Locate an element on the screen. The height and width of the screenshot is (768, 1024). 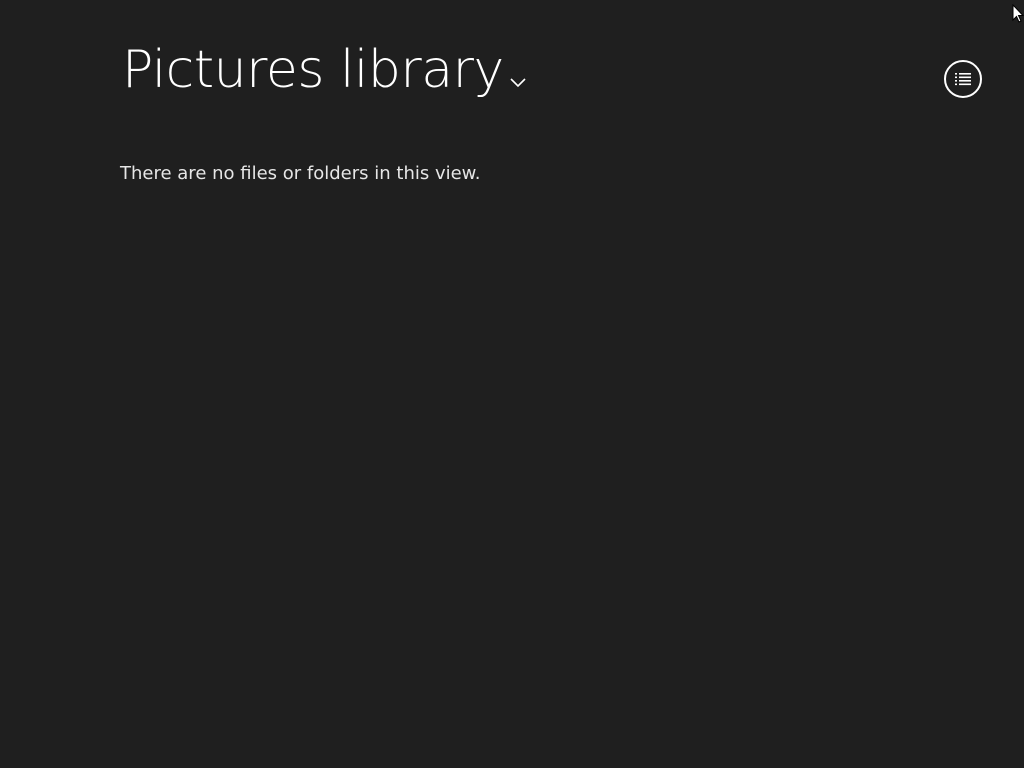
list-view-icon is located at coordinates (963, 79).